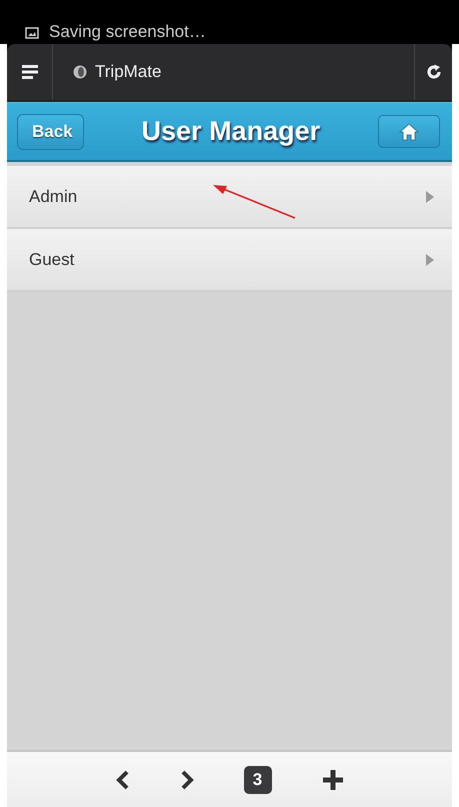  I want to click on home-button, so click(409, 131).